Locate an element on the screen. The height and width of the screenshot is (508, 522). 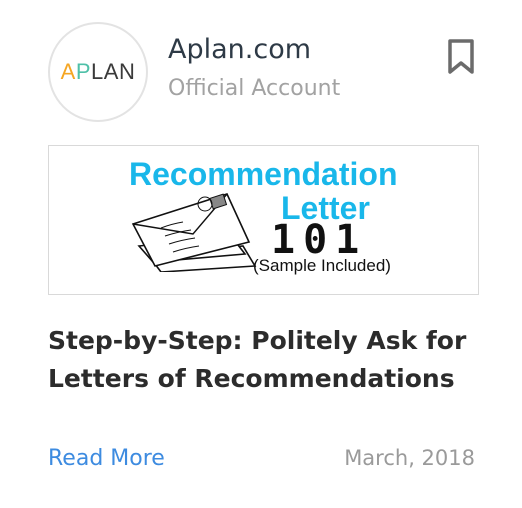
account-subtitle: Official Account is located at coordinates (254, 88).